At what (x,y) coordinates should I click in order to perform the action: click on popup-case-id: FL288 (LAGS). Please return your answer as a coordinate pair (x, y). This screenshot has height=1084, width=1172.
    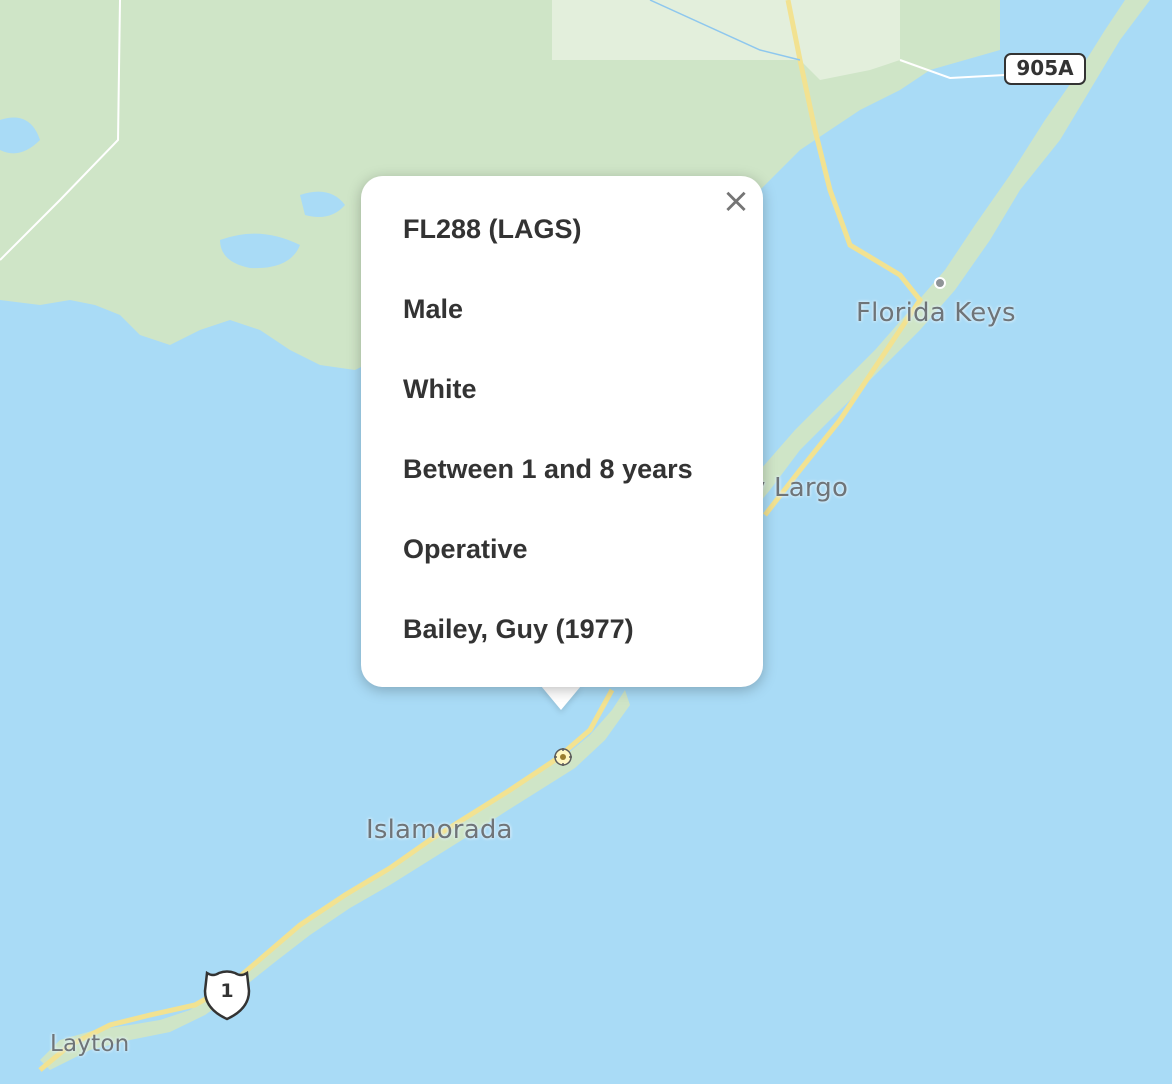
    Looking at the image, I should click on (492, 229).